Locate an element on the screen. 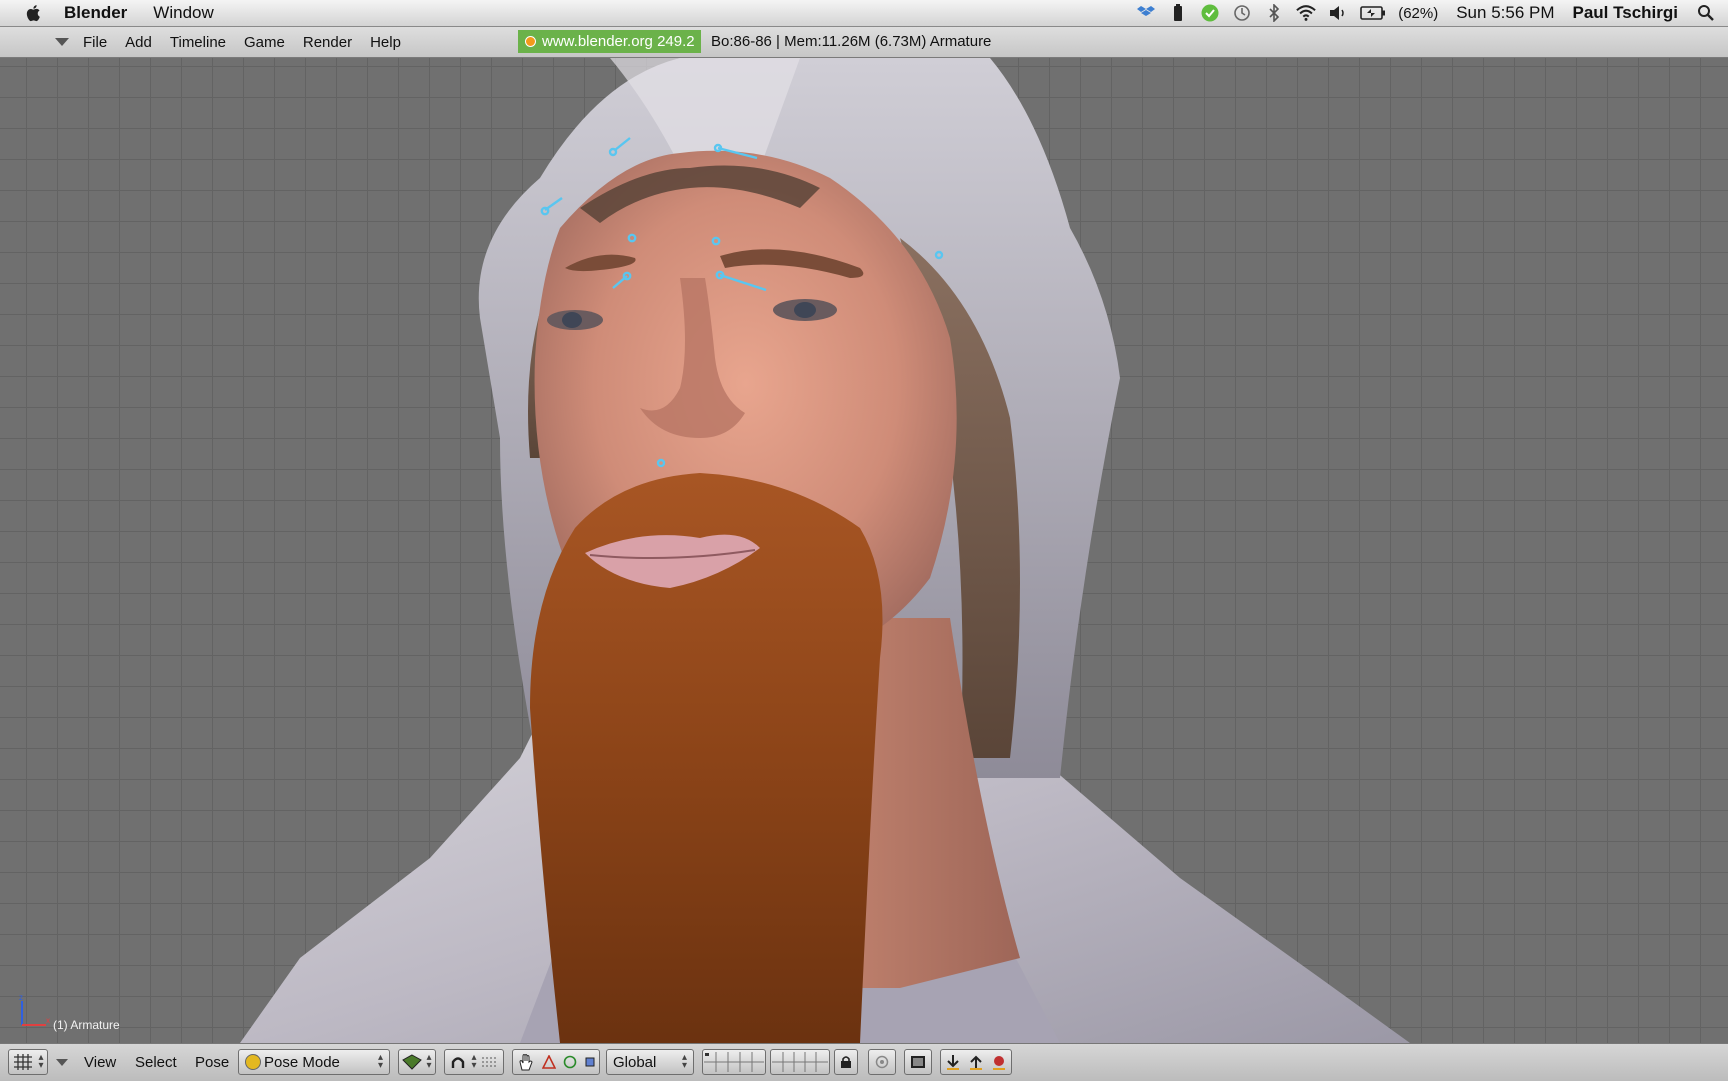  volume-icon is located at coordinates (1338, 13).